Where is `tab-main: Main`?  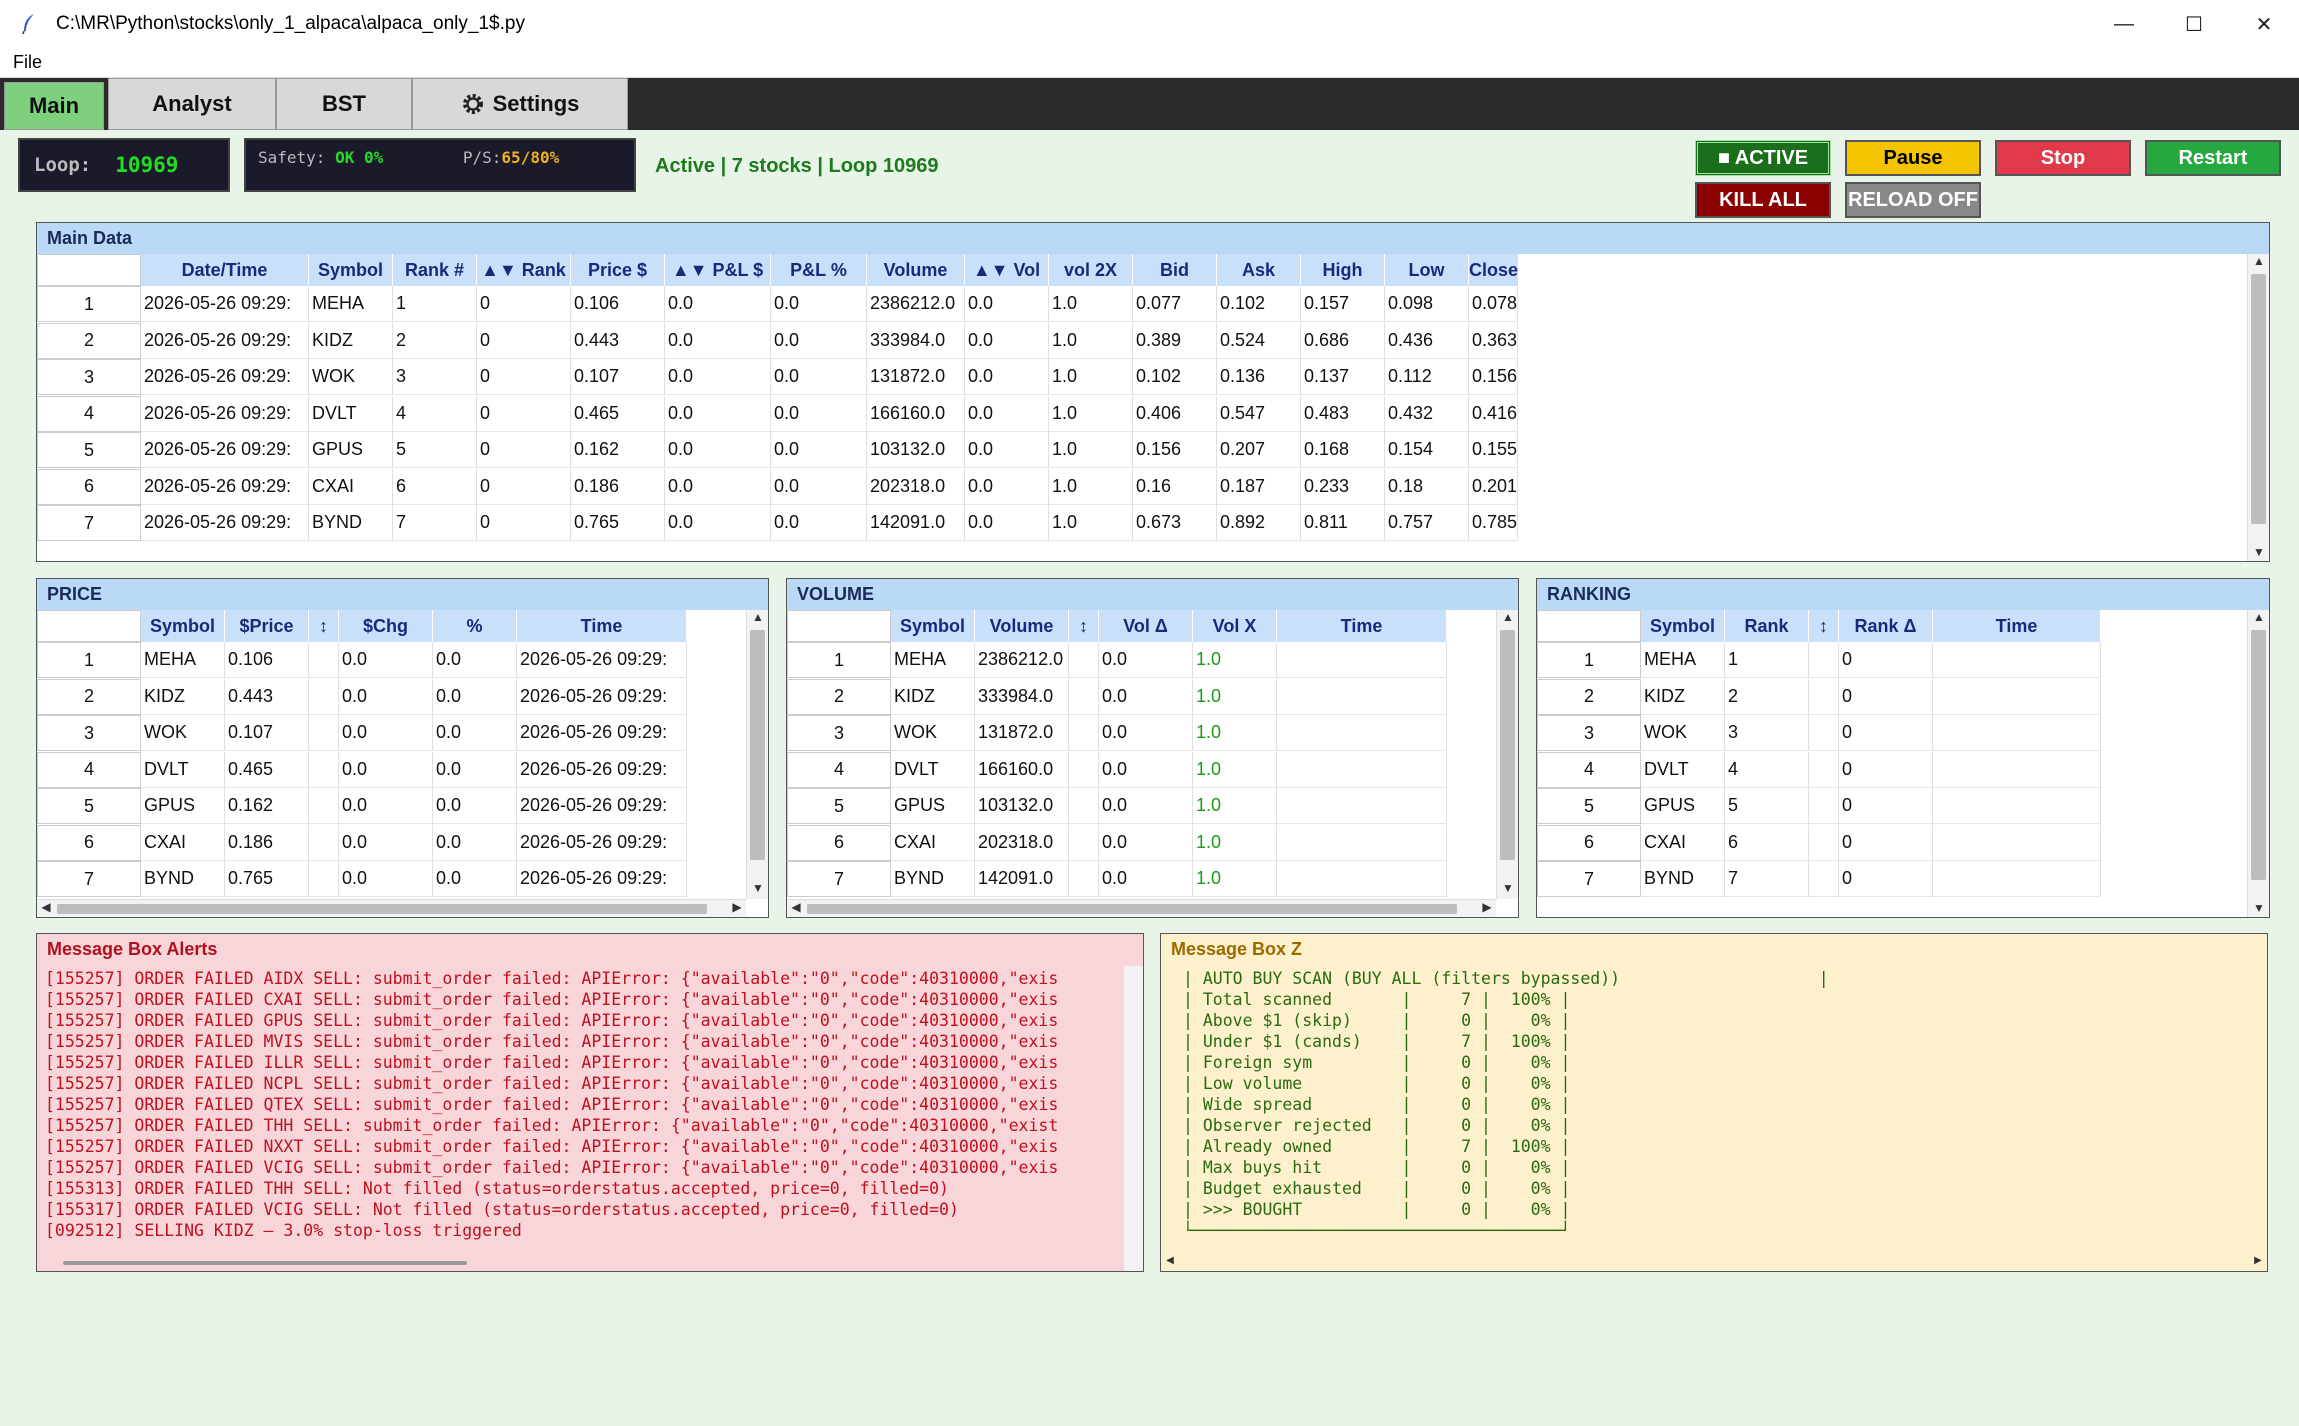 tab-main: Main is located at coordinates (54, 106).